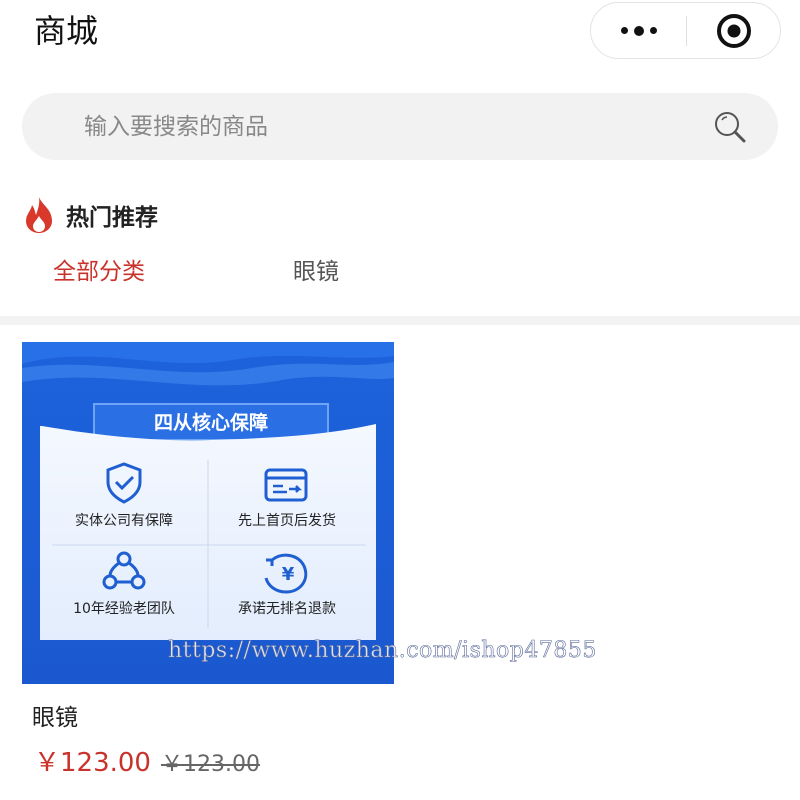 This screenshot has width=800, height=800. What do you see at coordinates (124, 609) in the screenshot?
I see `feature-label: 10年经验老团队` at bounding box center [124, 609].